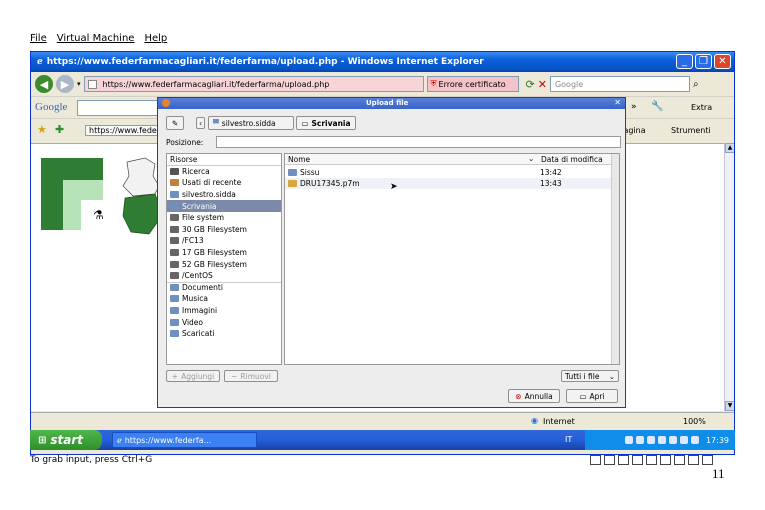  What do you see at coordinates (224, 322) in the screenshot?
I see `place-item: Video` at bounding box center [224, 322].